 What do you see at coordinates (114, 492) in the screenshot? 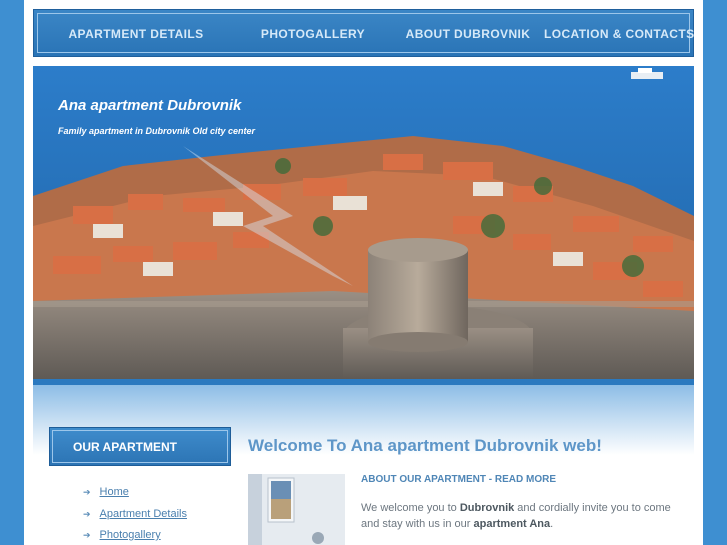
I see `sidebar-link-home: Home` at bounding box center [114, 492].